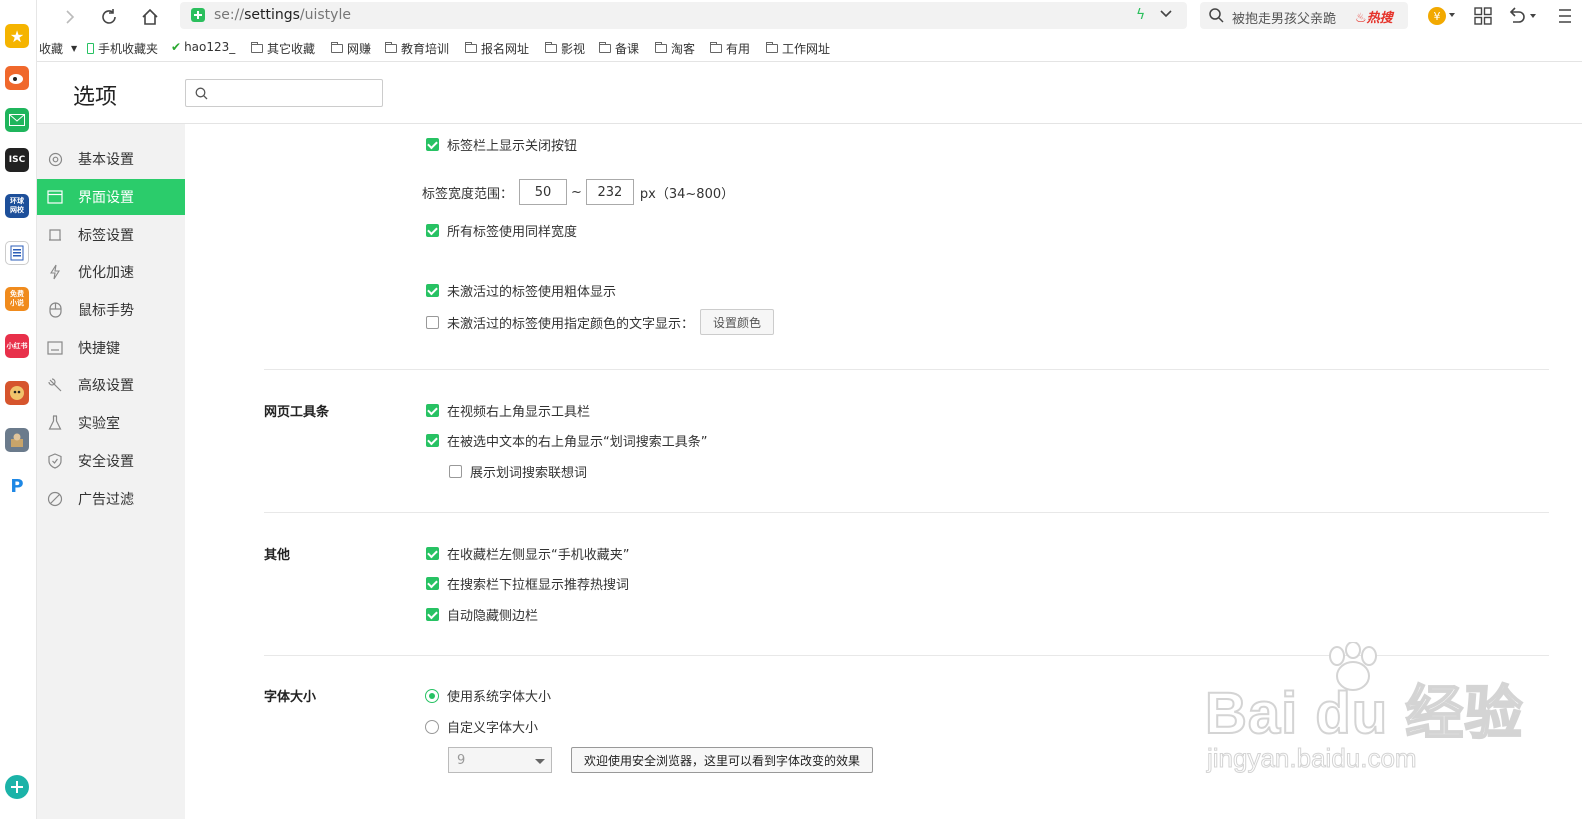  What do you see at coordinates (391, 47) in the screenshot?
I see `folder-icon` at bounding box center [391, 47].